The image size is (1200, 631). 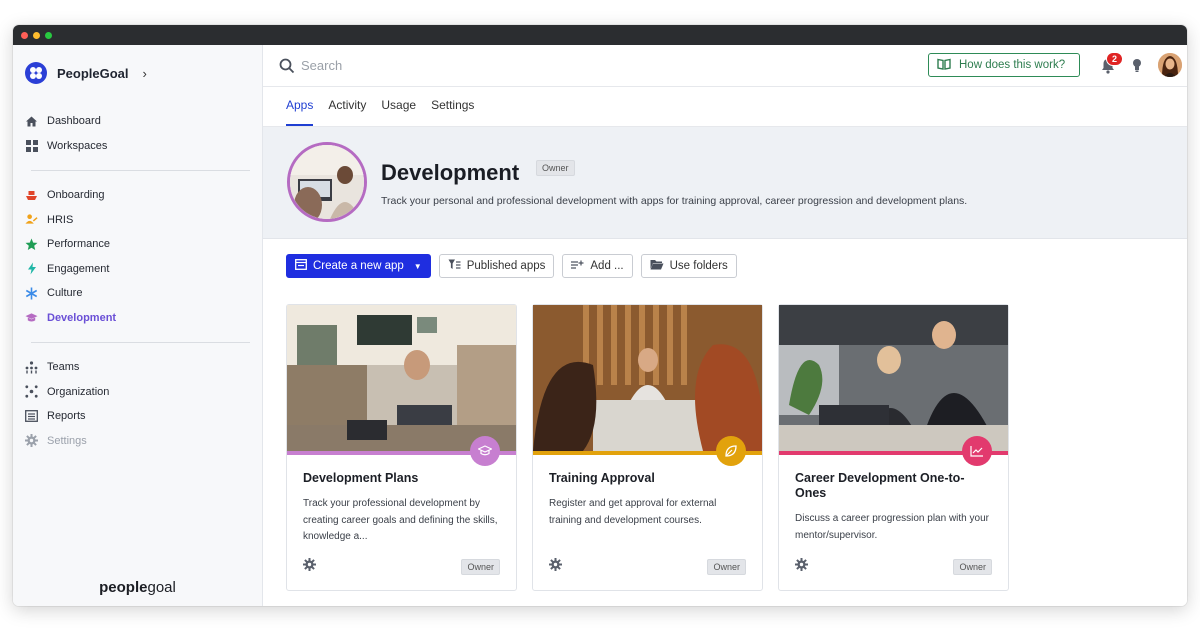 What do you see at coordinates (144, 73) in the screenshot?
I see `chevron-right-icon: ›` at bounding box center [144, 73].